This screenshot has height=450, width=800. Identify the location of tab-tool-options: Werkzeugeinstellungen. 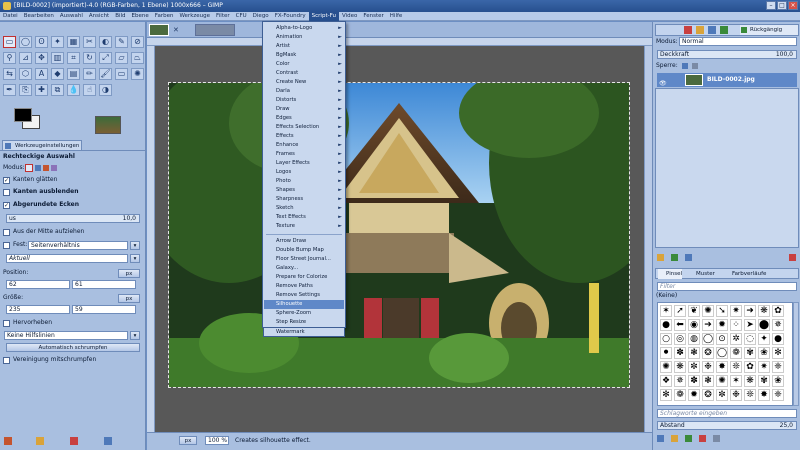
(42, 145).